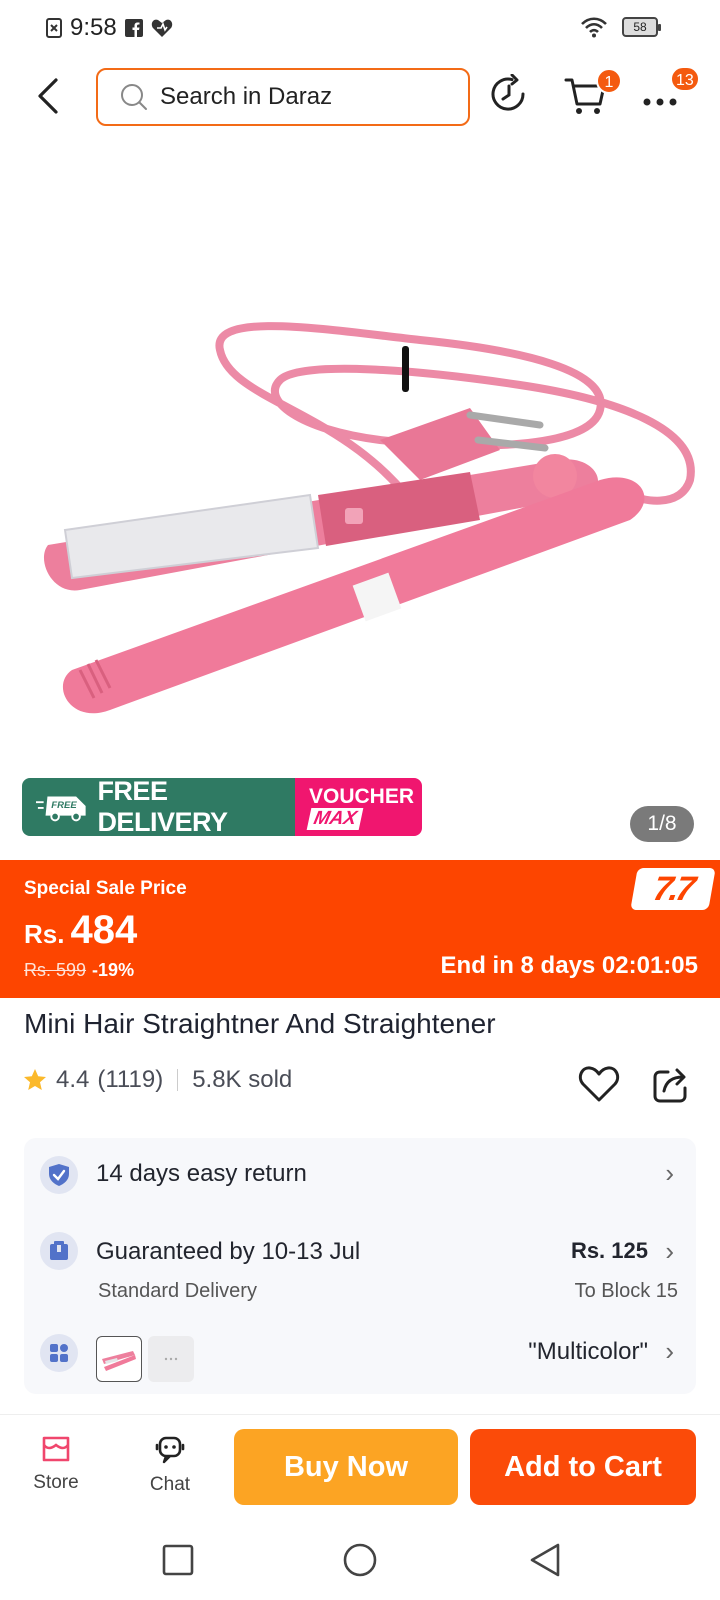 This screenshot has height=1600, width=720. What do you see at coordinates (44, 934) in the screenshot?
I see `sale-currency: Rs.` at bounding box center [44, 934].